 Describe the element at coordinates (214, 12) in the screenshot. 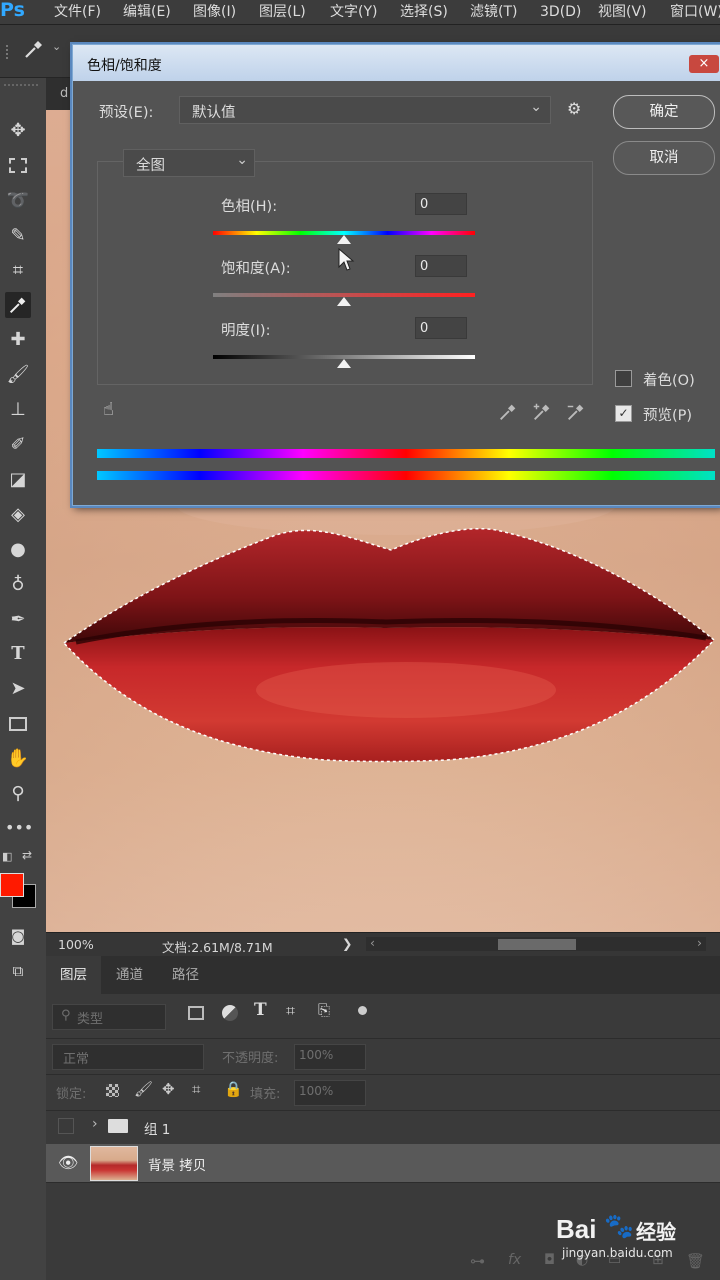

I see `menu-image: 图像(I)` at that location.